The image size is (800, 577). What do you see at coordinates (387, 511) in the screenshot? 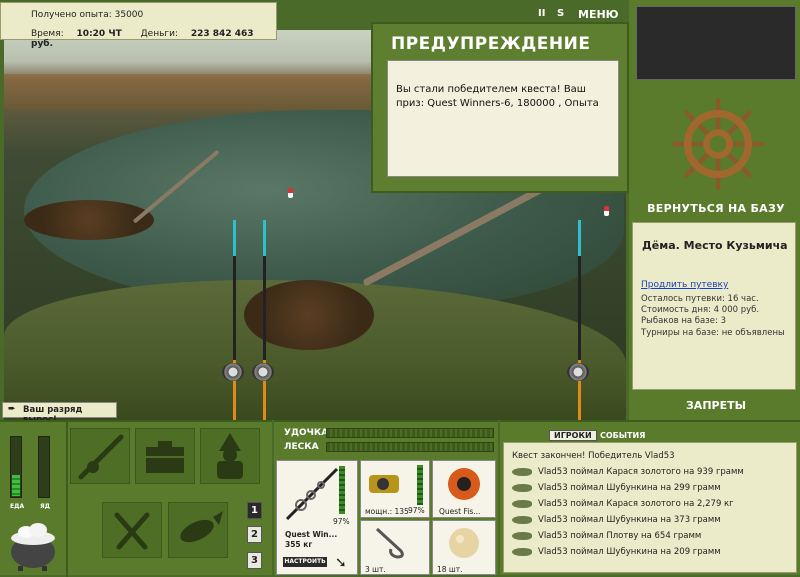
I see `reel-power: мощн.: 135` at bounding box center [387, 511].